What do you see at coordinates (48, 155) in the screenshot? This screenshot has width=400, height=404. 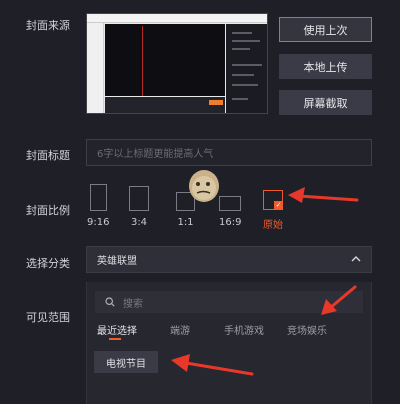 I see `cover-title-label: 封面标题` at bounding box center [48, 155].